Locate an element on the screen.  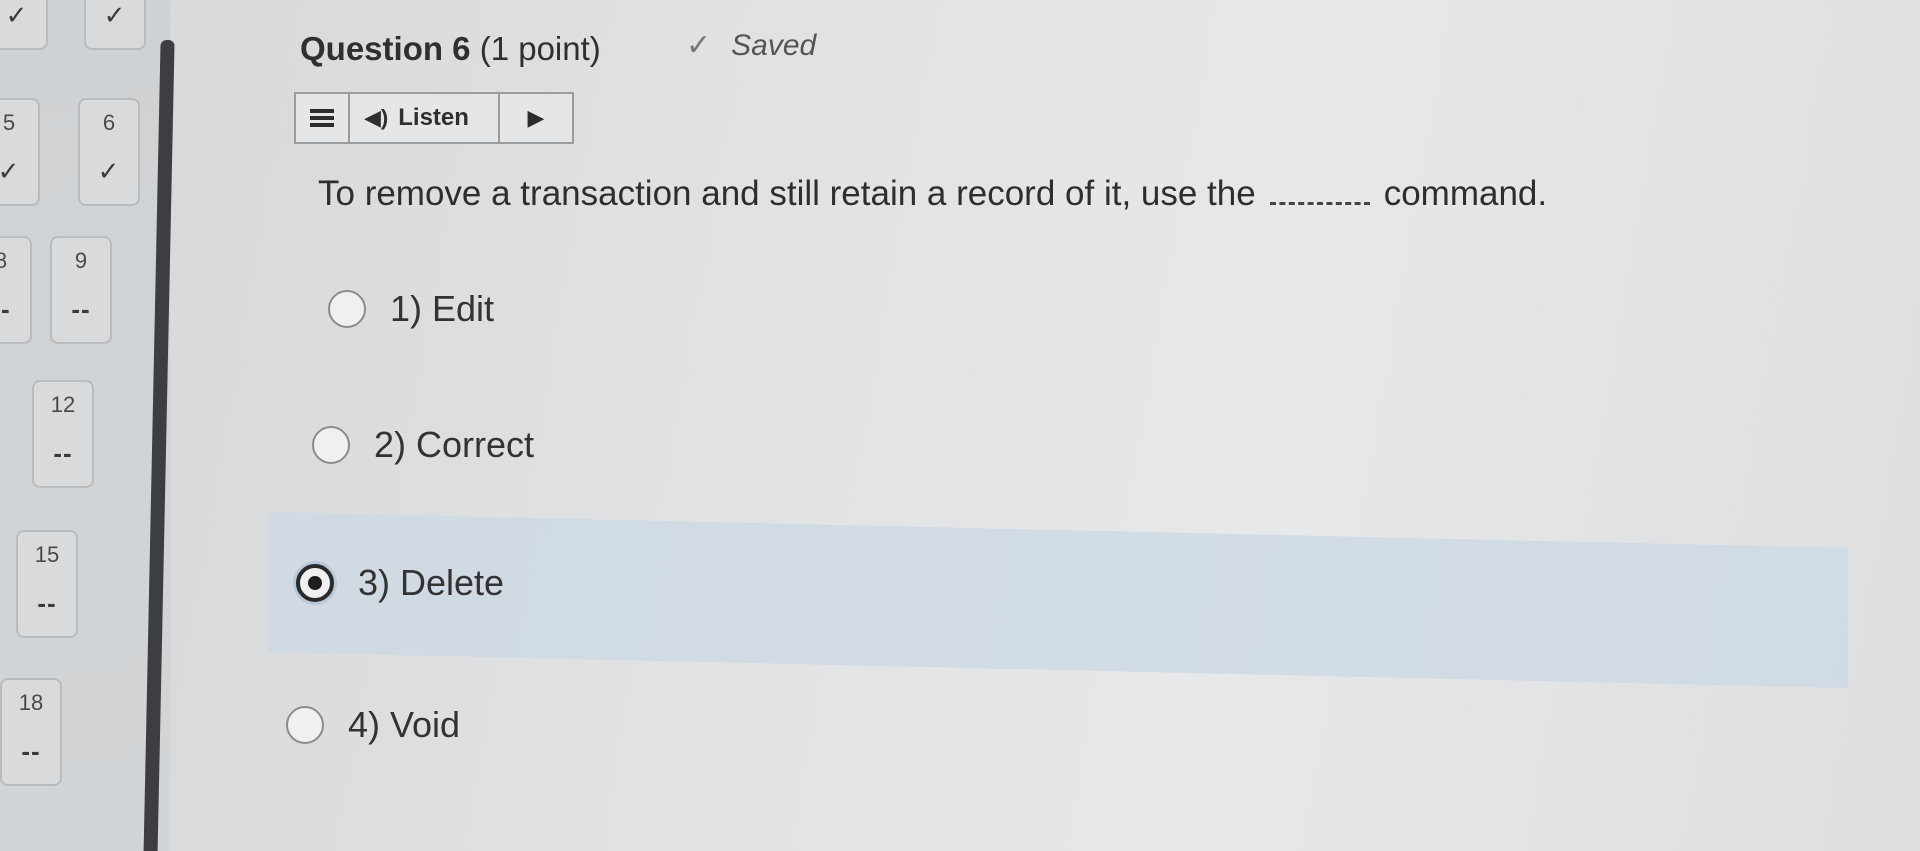
answer-option-4: 4) Void is located at coordinates (373, 725).